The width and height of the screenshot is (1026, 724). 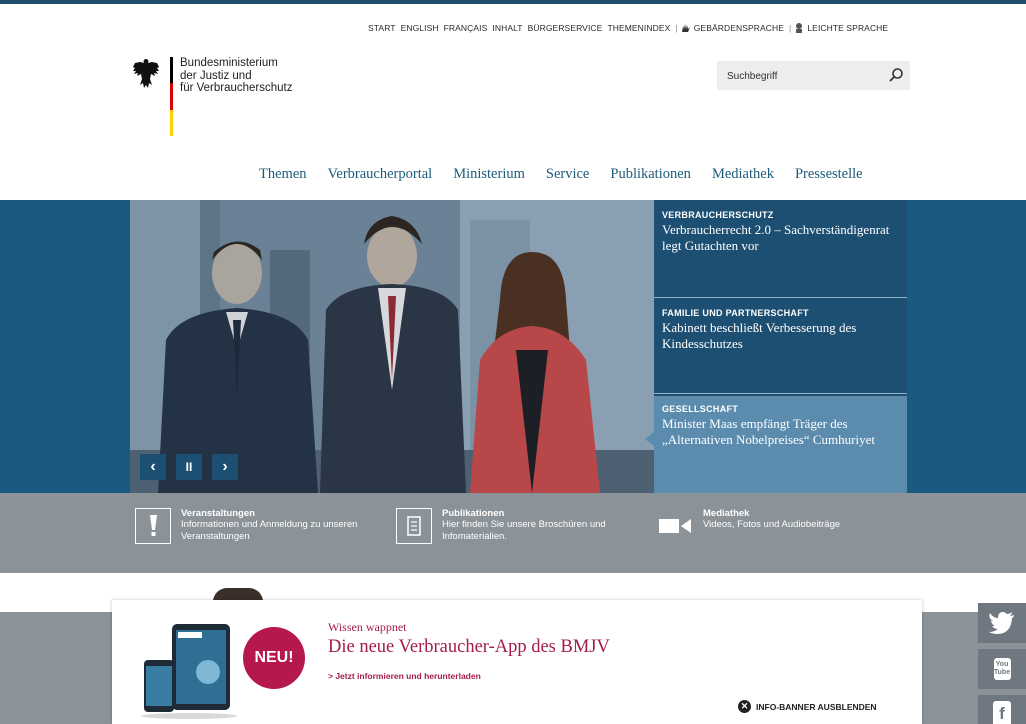 I want to click on teaser-kicker: VERBRAUCHERSCHUTZ, so click(x=718, y=215).